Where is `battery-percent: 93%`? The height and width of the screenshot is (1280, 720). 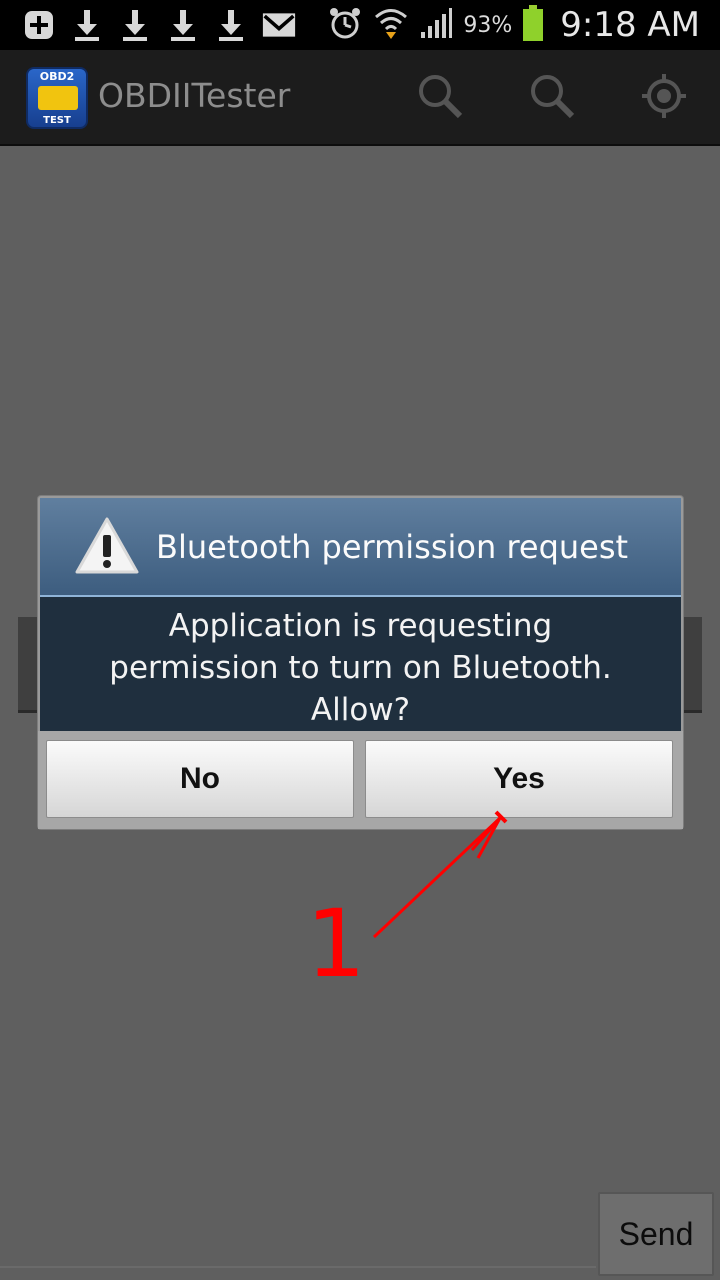 battery-percent: 93% is located at coordinates (488, 25).